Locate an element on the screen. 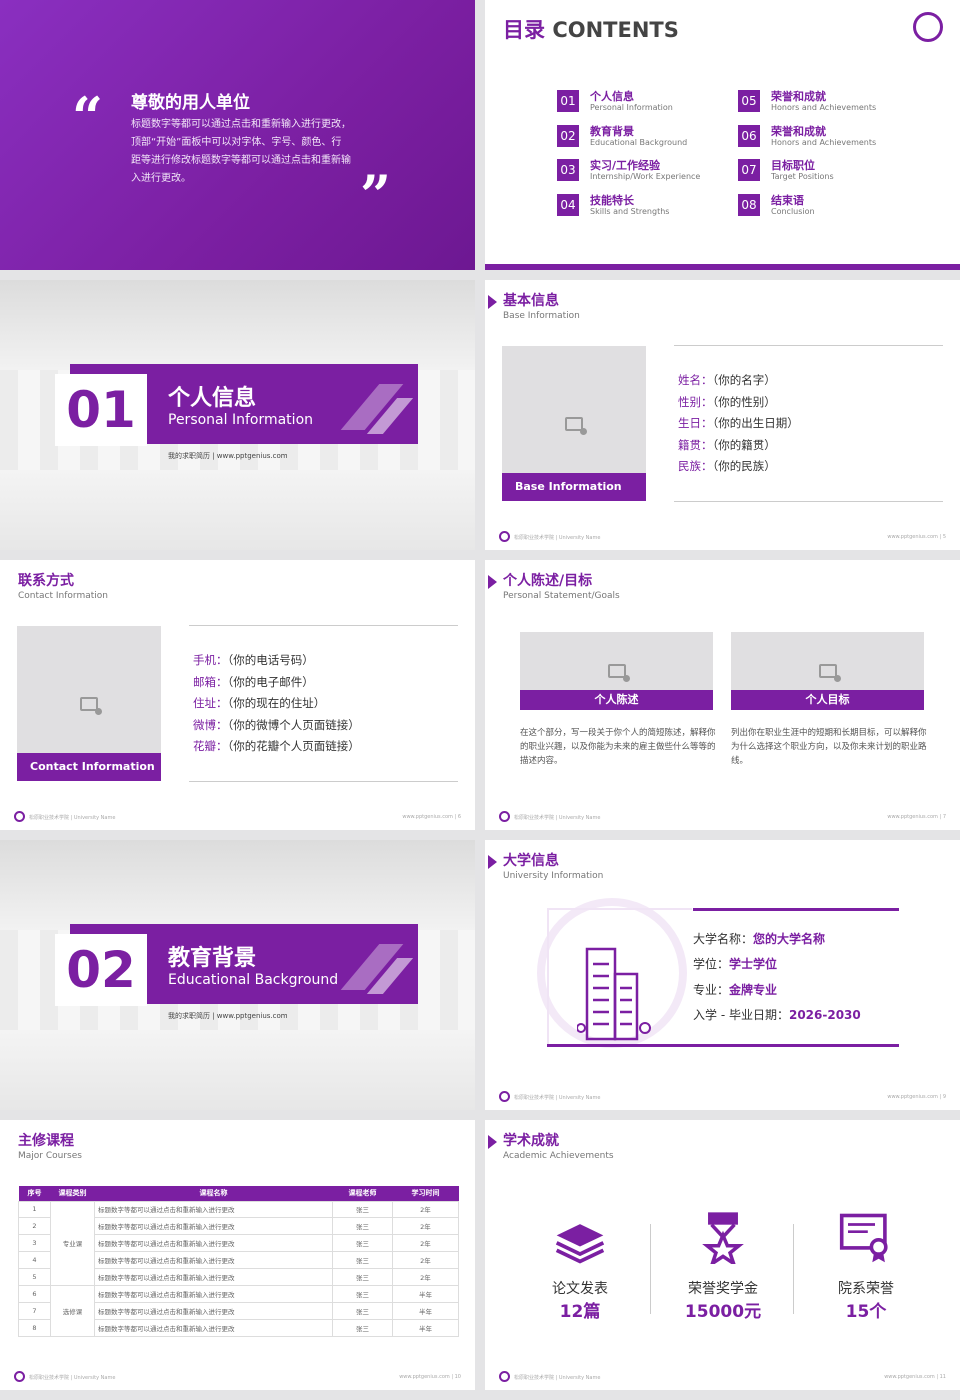  achievement-value: 12篇 is located at coordinates (580, 1312).